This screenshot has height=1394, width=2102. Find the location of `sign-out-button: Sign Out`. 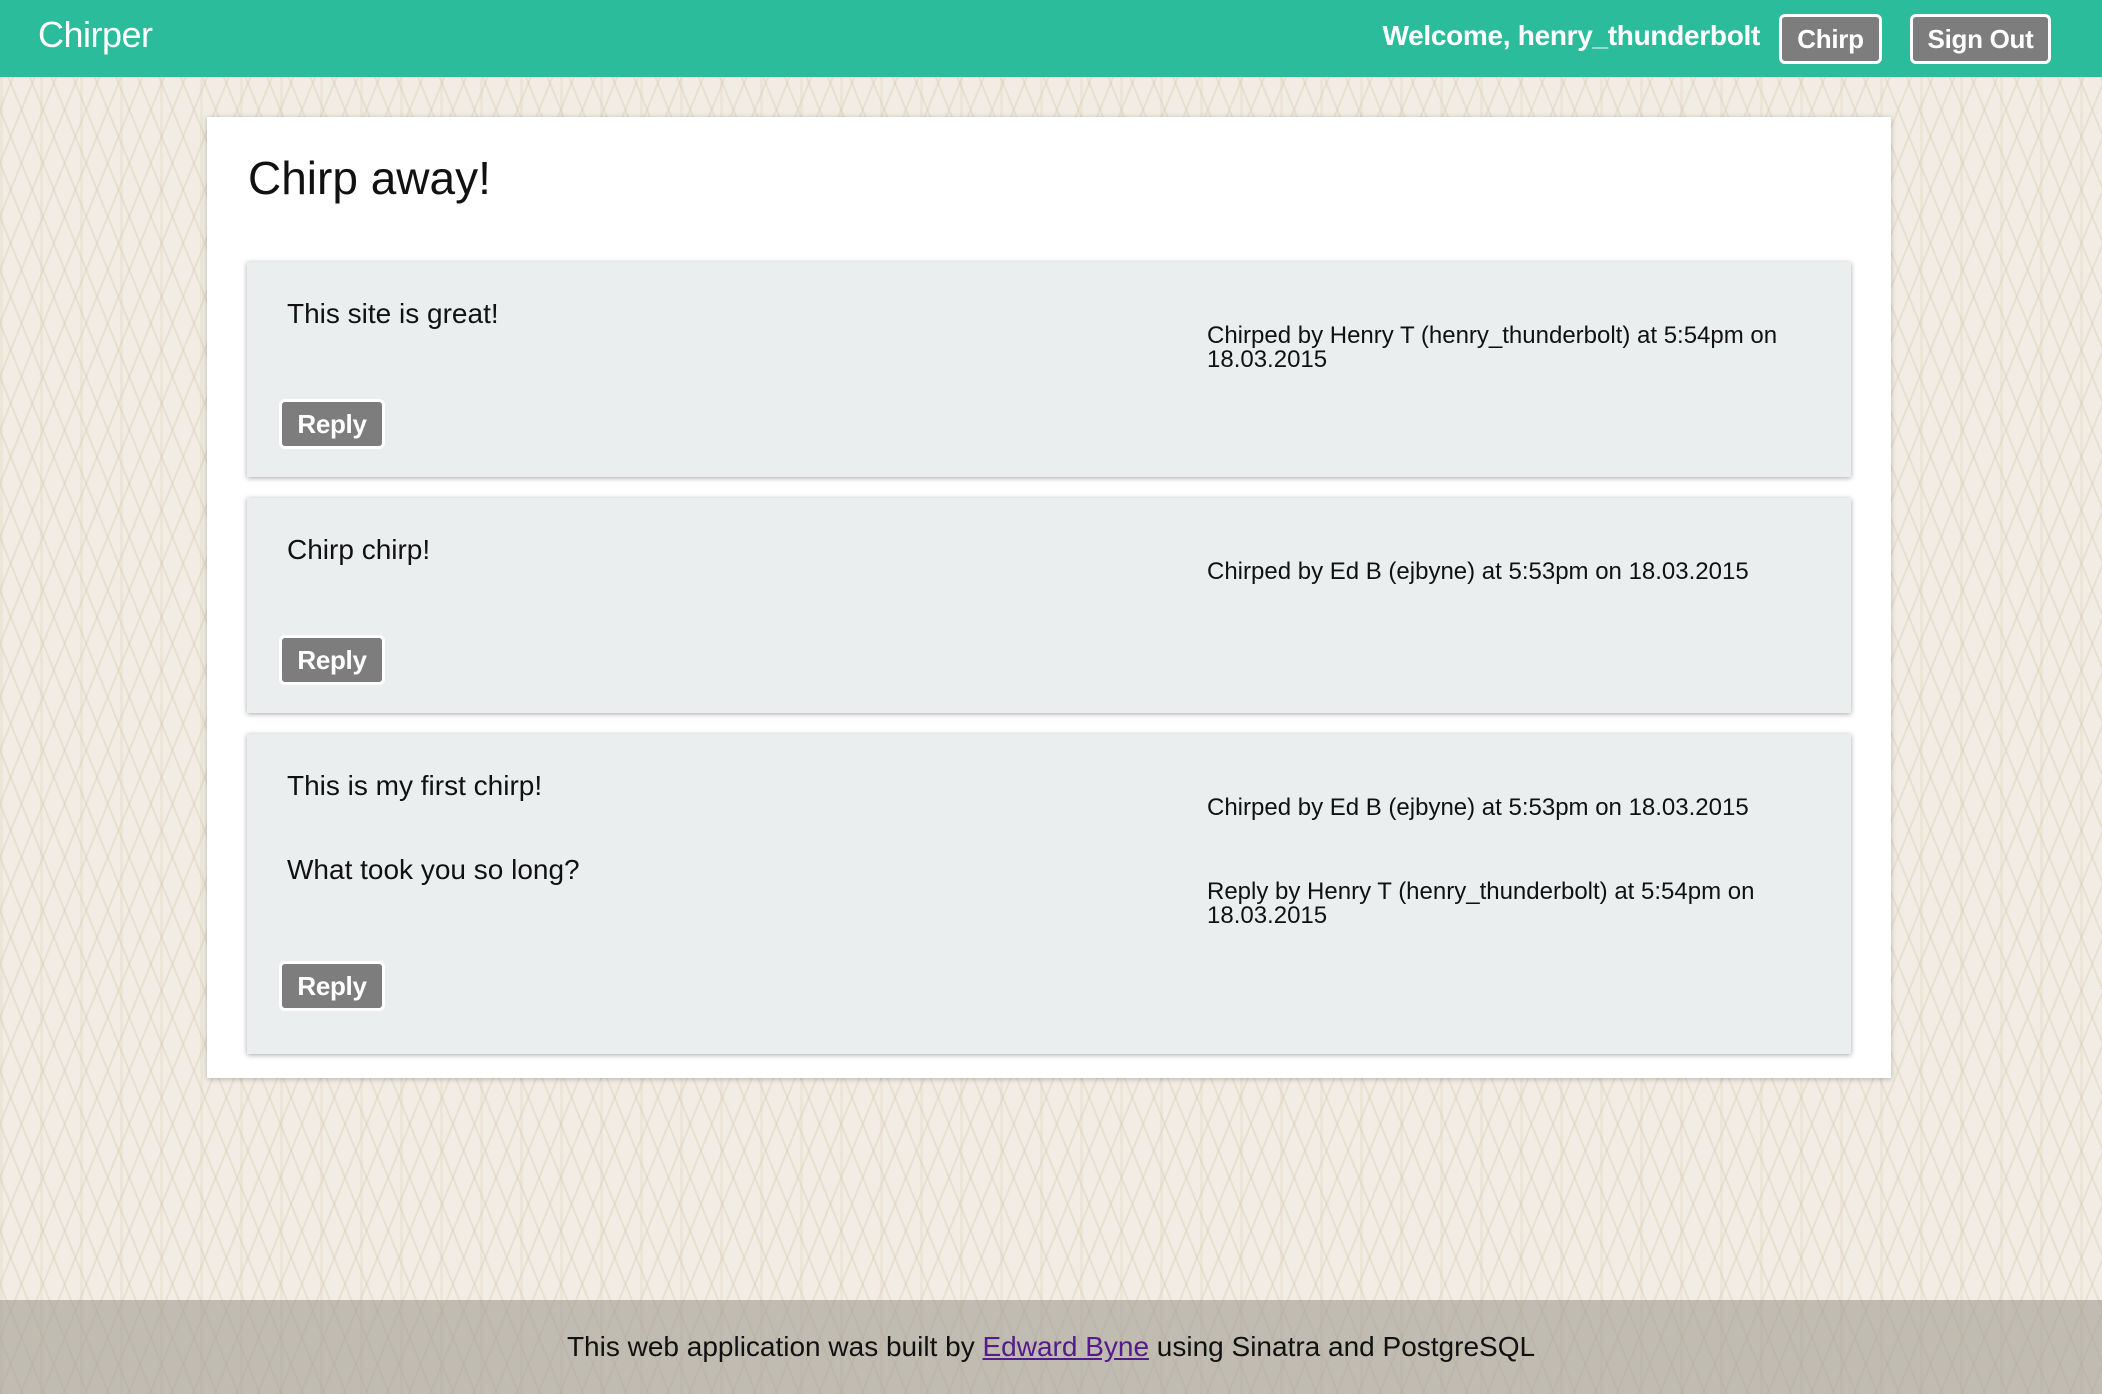

sign-out-button: Sign Out is located at coordinates (1980, 39).